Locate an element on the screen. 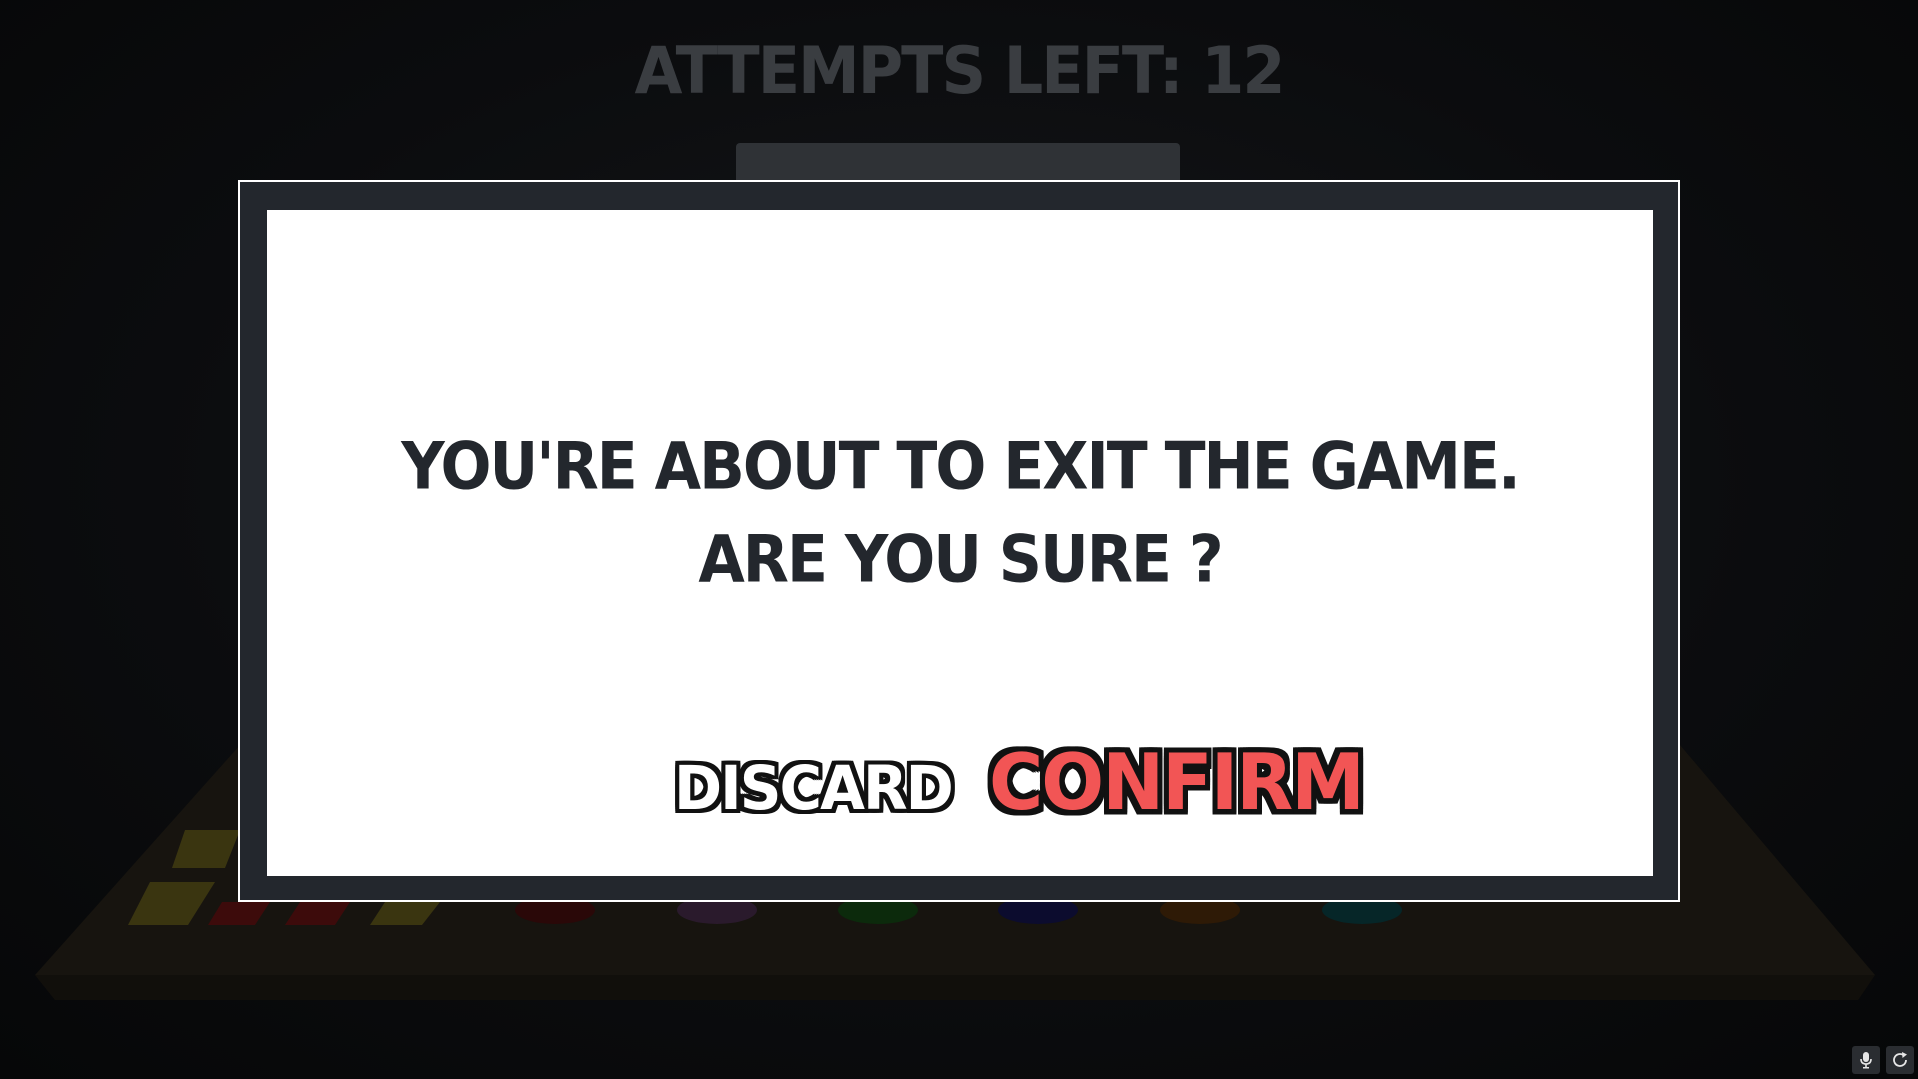 This screenshot has width=1918, height=1079. dialog-message-line2: ARE YOU SURE ? is located at coordinates (960, 560).